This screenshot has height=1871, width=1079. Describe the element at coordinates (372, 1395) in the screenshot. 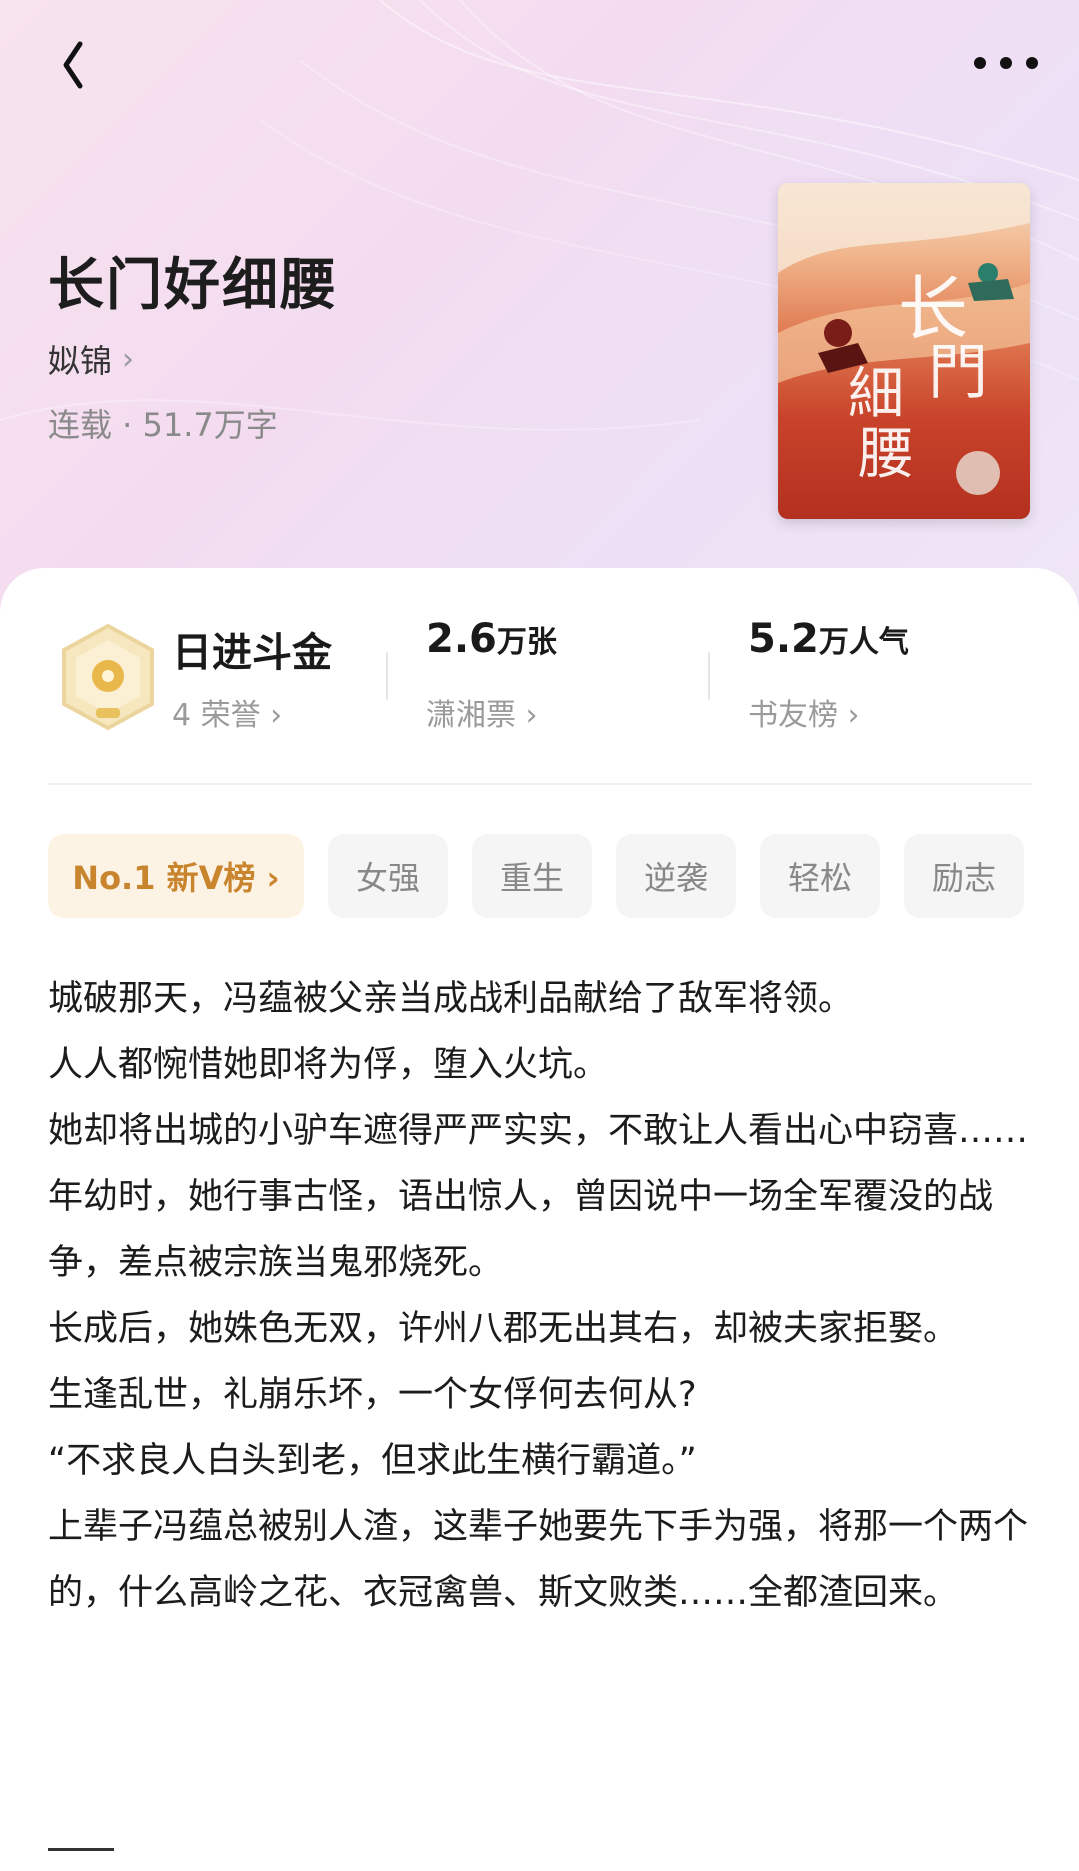

I see `description-paragraph: 生逢乱世，礼崩乐坏，一个女俘何去何从?` at that location.